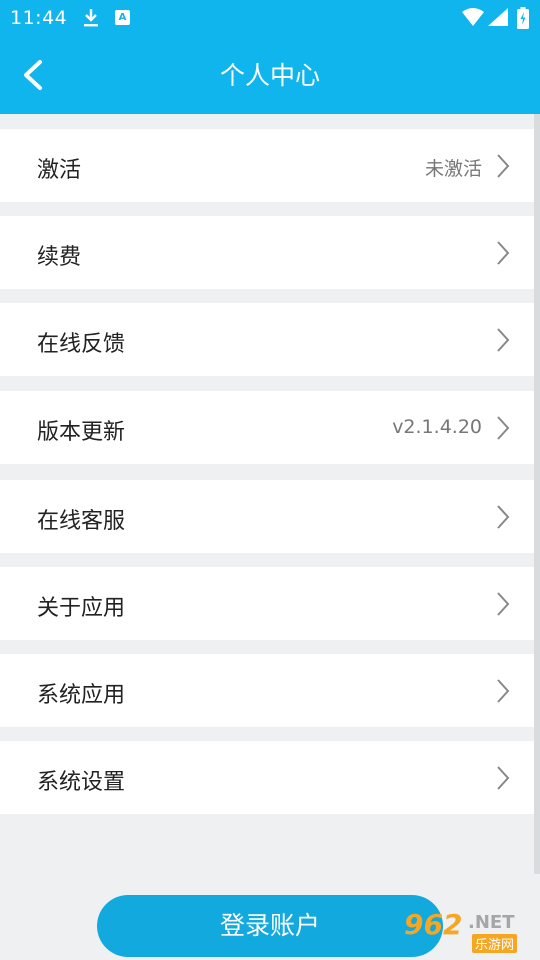 The image size is (540, 960). Describe the element at coordinates (473, 19) in the screenshot. I see `wifi-icon` at that location.